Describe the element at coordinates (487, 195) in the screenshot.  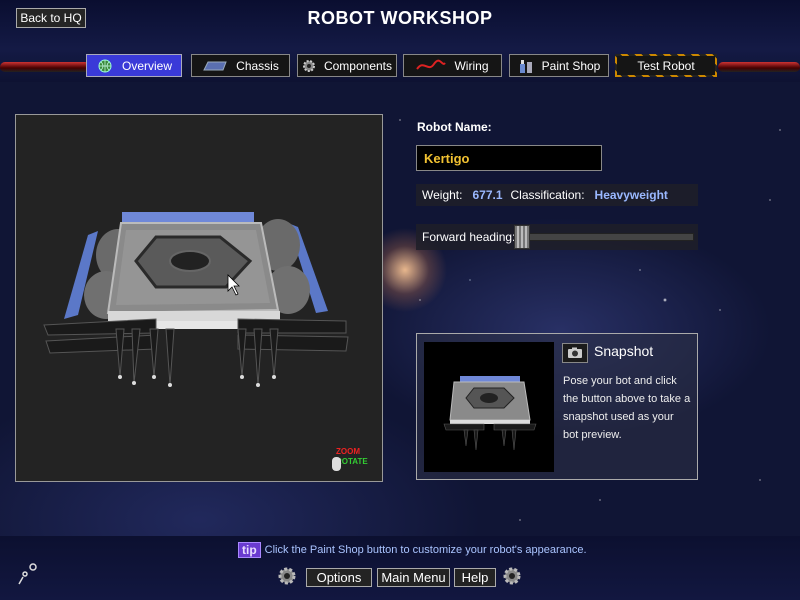
I see `weight-value: 677.1` at that location.